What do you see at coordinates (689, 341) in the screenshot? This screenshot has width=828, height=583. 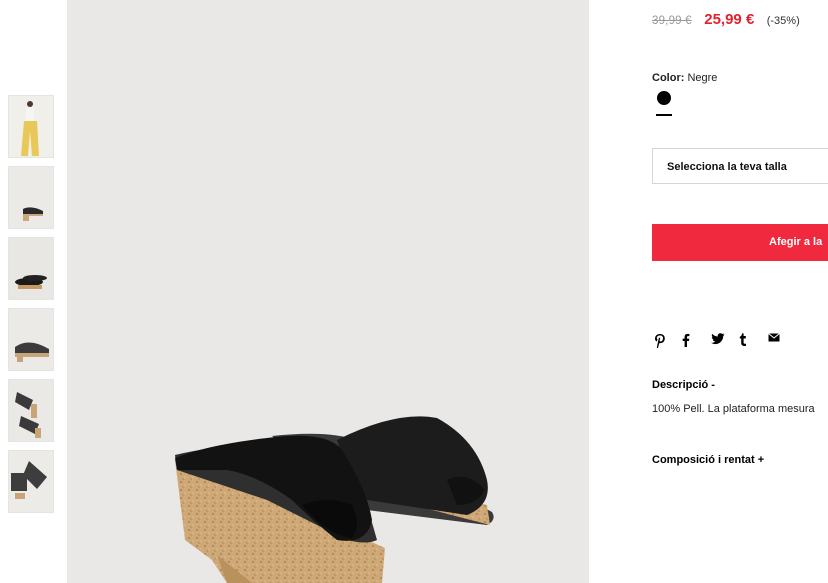 I see `facebook-icon` at bounding box center [689, 341].